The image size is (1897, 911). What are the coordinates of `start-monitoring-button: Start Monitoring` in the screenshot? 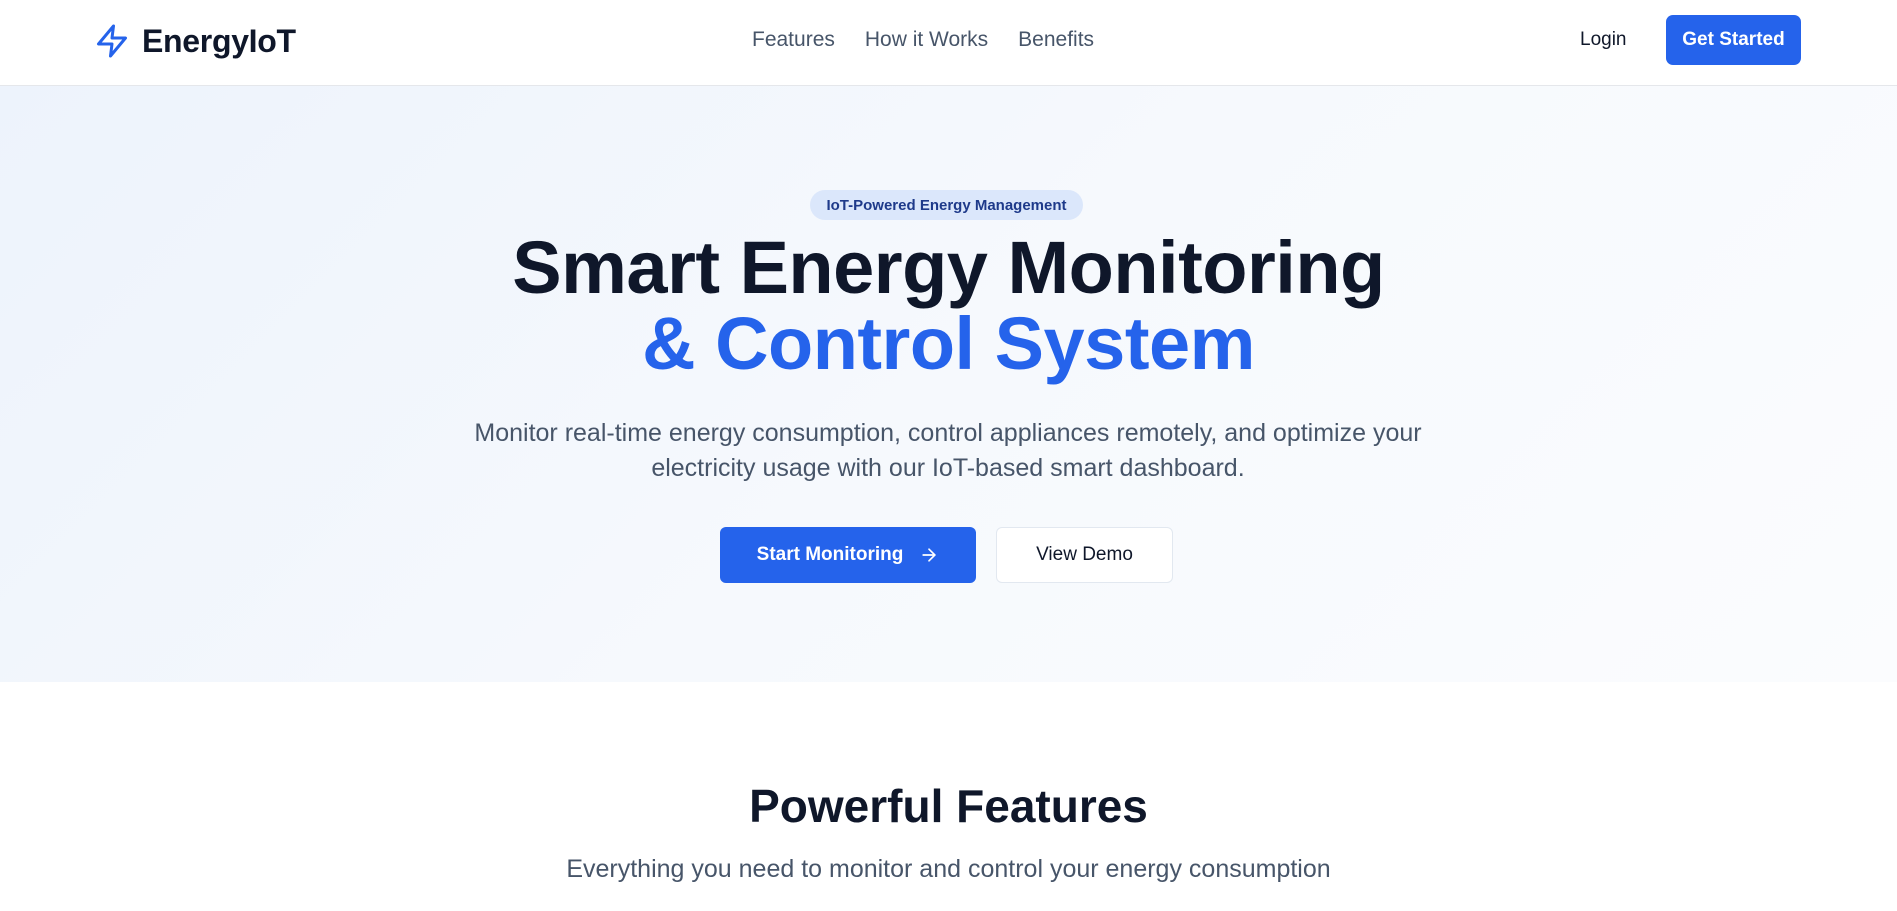 It's located at (848, 555).